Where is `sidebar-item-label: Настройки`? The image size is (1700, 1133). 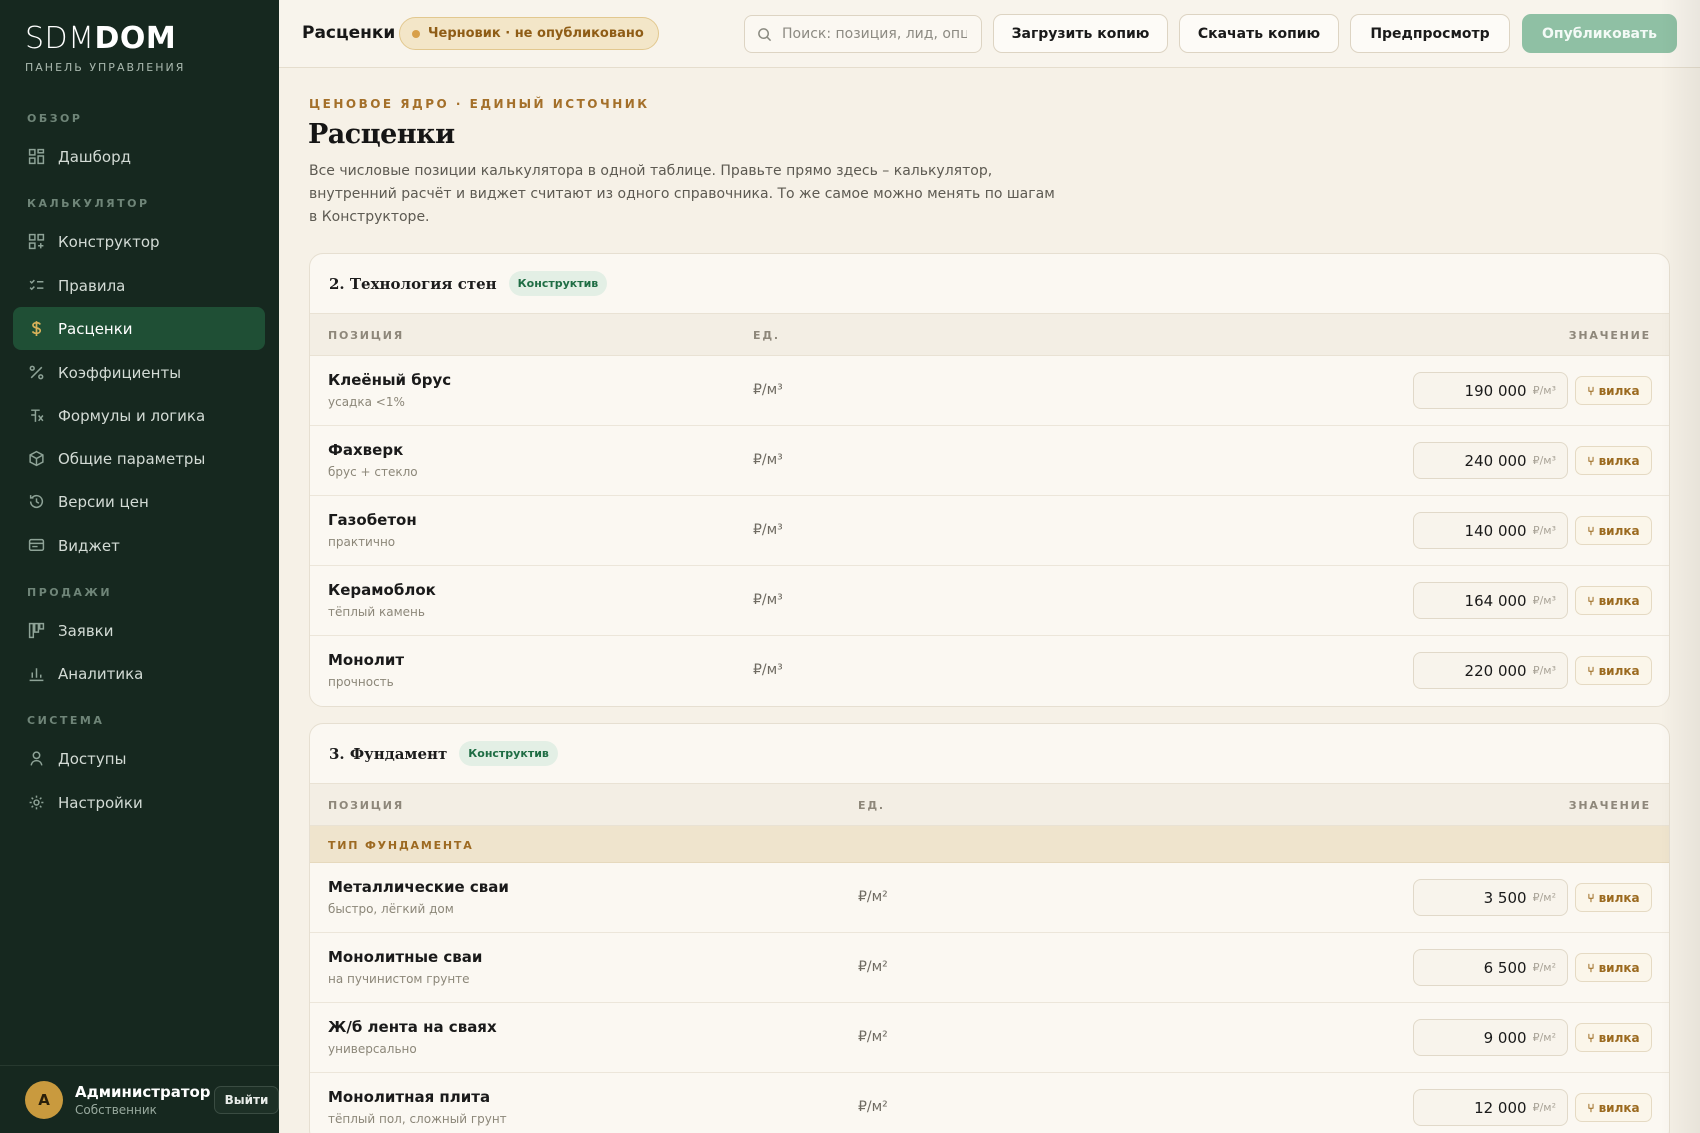
sidebar-item-label: Настройки is located at coordinates (100, 802).